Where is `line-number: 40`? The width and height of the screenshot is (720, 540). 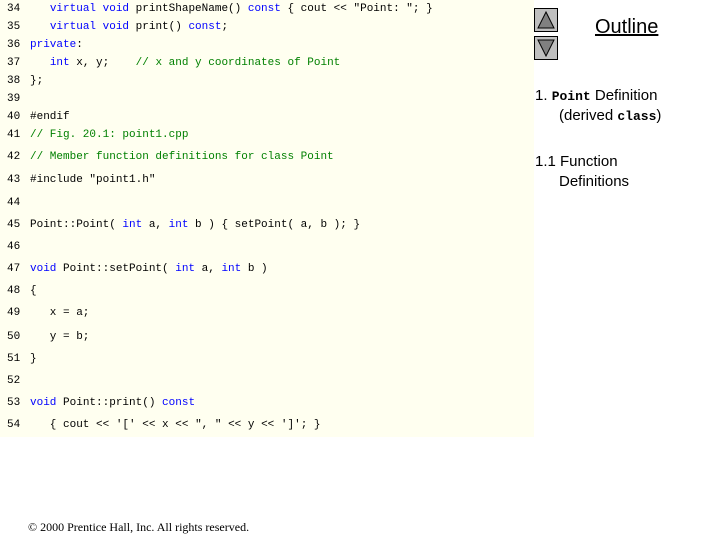
line-number: 40 is located at coordinates (14, 117).